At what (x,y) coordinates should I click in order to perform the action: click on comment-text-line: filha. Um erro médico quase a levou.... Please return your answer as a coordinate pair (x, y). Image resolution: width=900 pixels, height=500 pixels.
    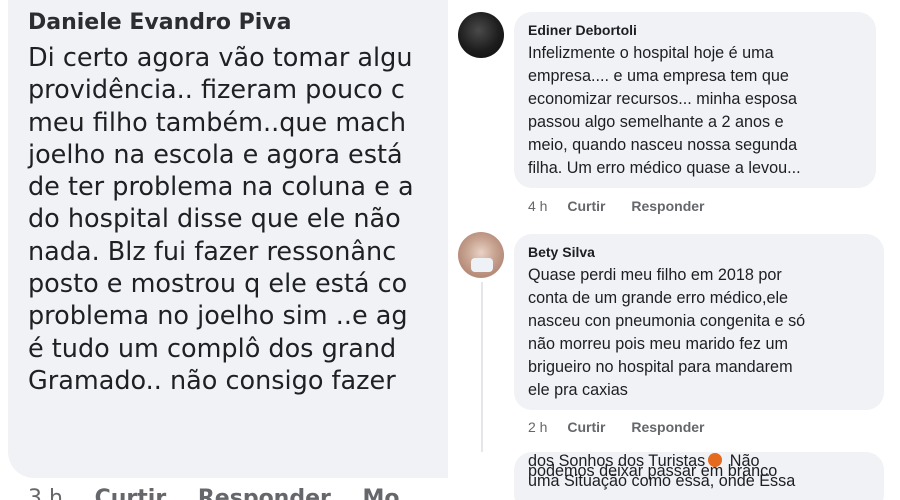
    Looking at the image, I should click on (664, 168).